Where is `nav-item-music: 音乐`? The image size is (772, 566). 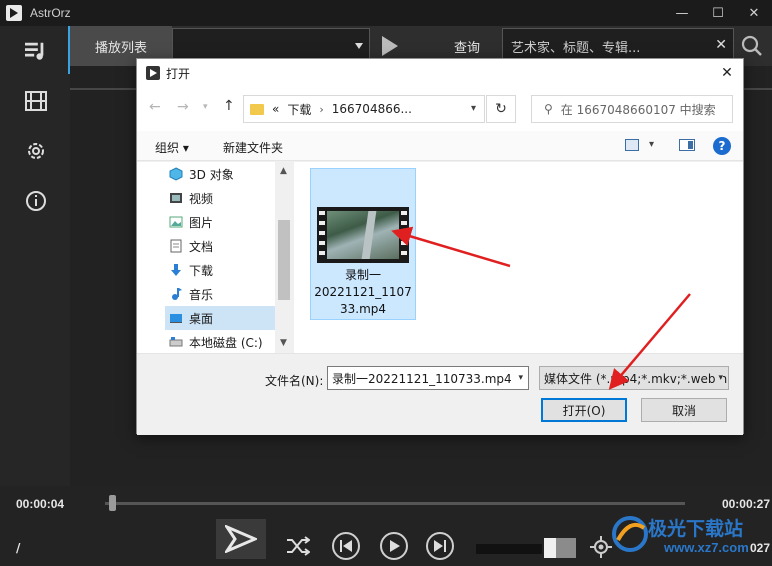
nav-item-music: 音乐 is located at coordinates (191, 294).